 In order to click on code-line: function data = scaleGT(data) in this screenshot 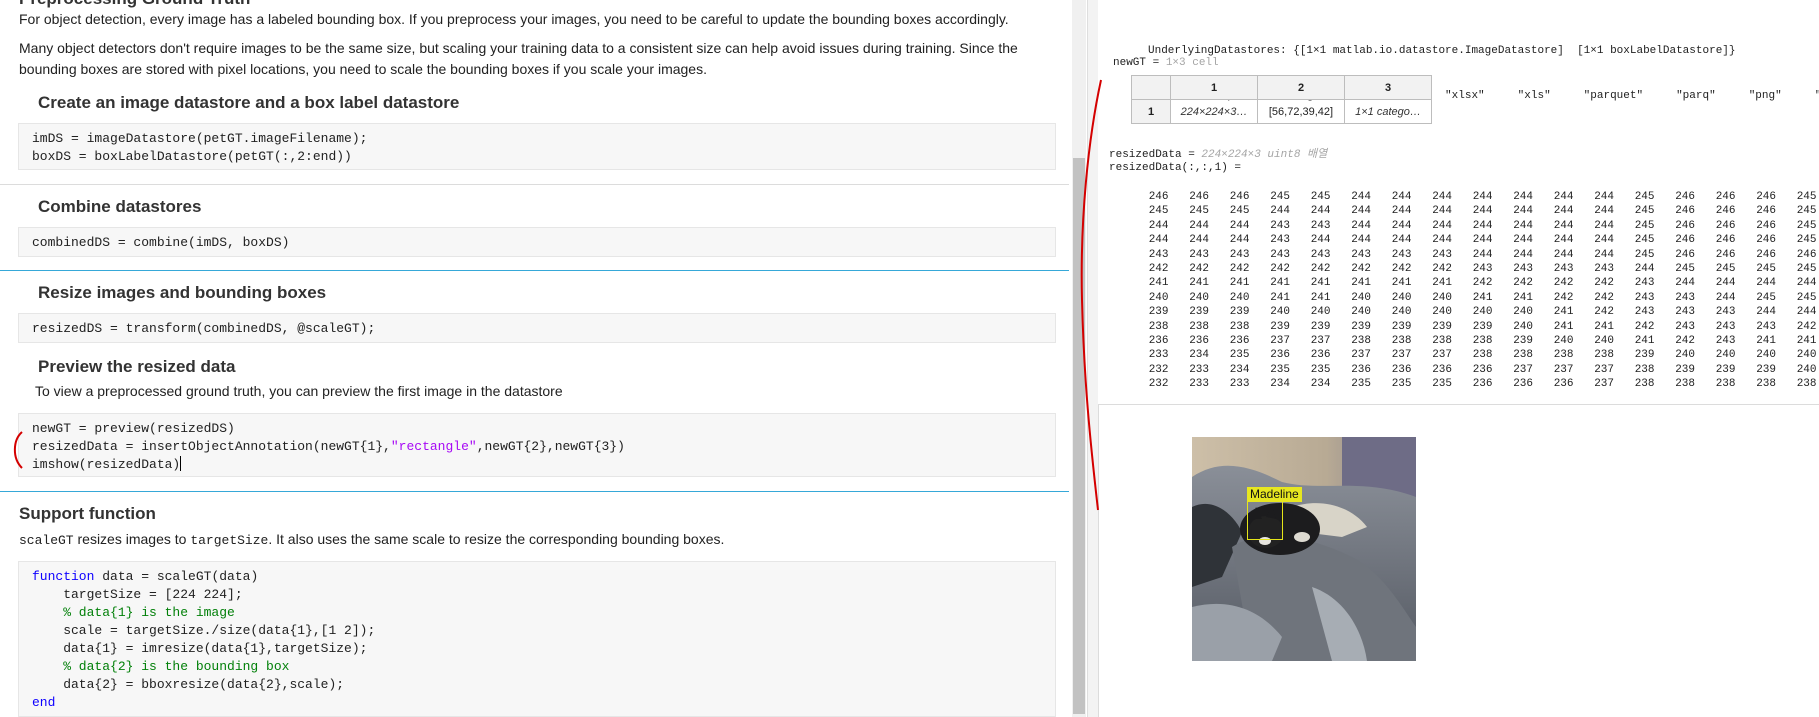, I will do `click(145, 577)`.